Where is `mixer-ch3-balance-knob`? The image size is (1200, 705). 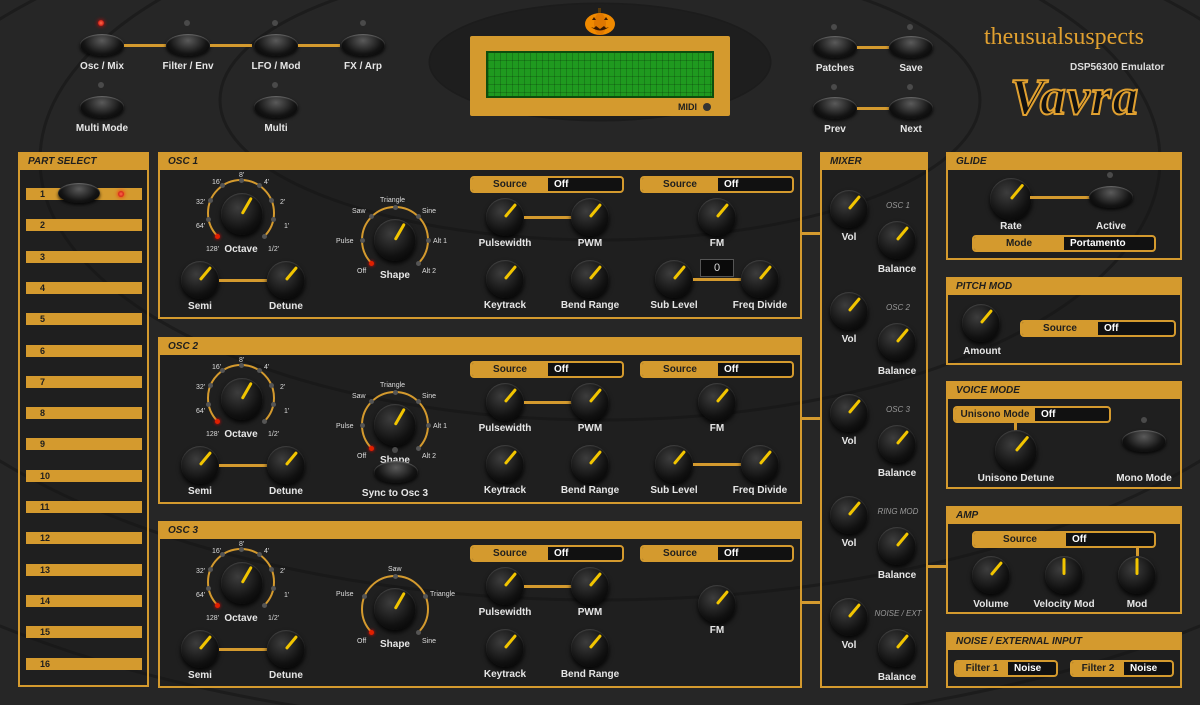
mixer-ch3-balance-knob is located at coordinates (897, 444).